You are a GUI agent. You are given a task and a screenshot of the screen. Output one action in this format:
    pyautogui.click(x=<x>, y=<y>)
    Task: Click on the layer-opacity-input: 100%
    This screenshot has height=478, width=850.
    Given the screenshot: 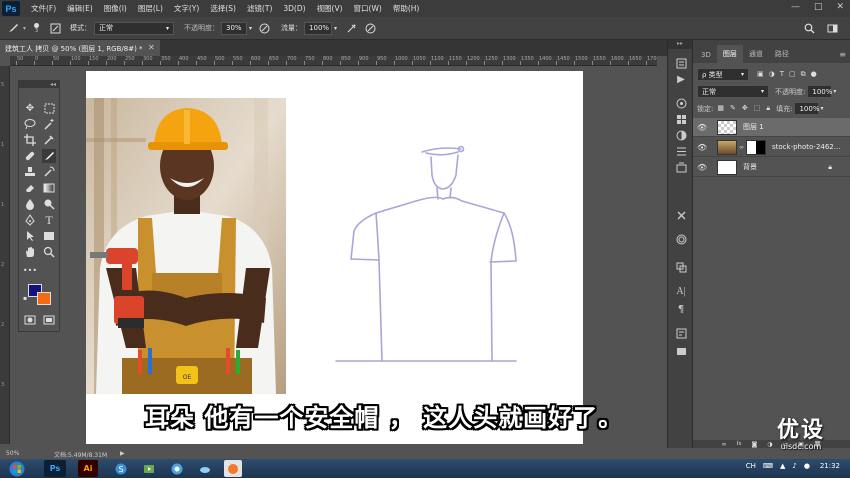 What is the action you would take?
    pyautogui.click(x=819, y=91)
    